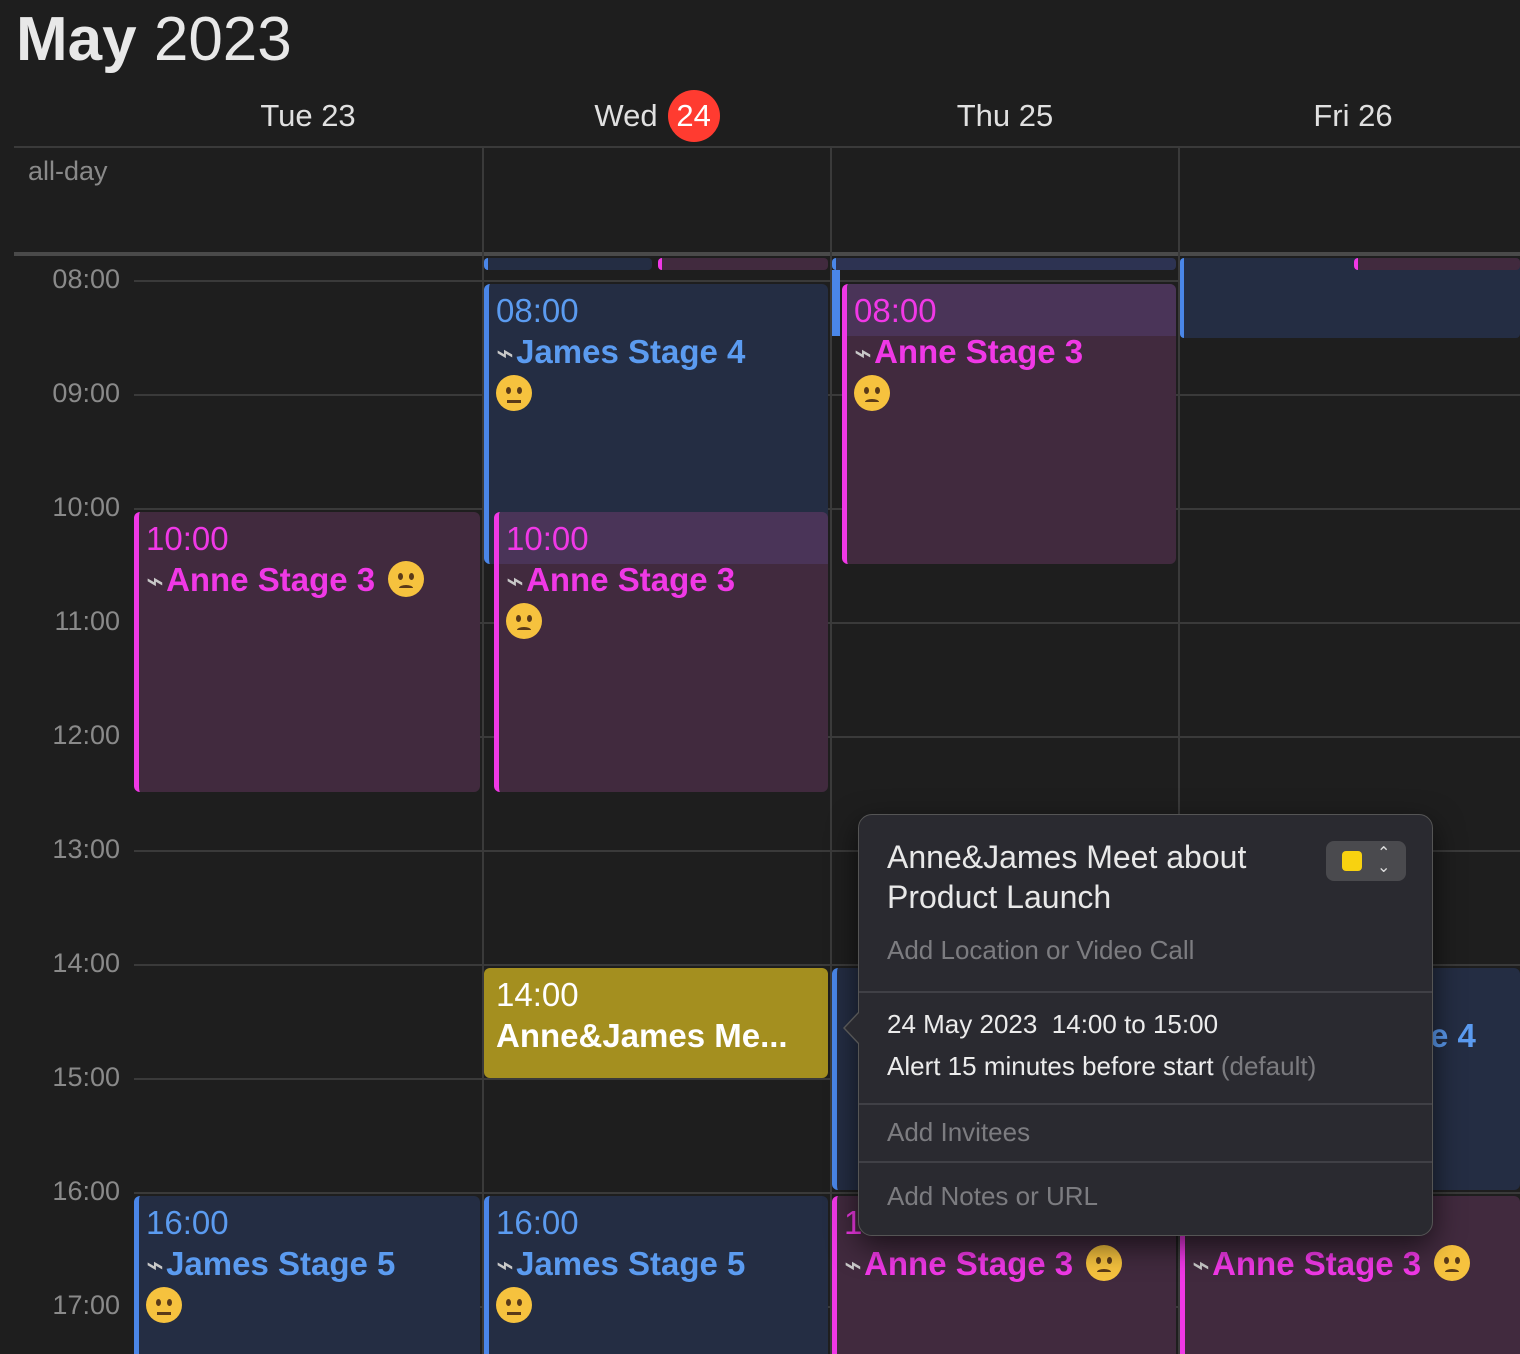  What do you see at coordinates (1101, 1066) in the screenshot?
I see `alert-field: Alert 15 minutes before start (default)` at bounding box center [1101, 1066].